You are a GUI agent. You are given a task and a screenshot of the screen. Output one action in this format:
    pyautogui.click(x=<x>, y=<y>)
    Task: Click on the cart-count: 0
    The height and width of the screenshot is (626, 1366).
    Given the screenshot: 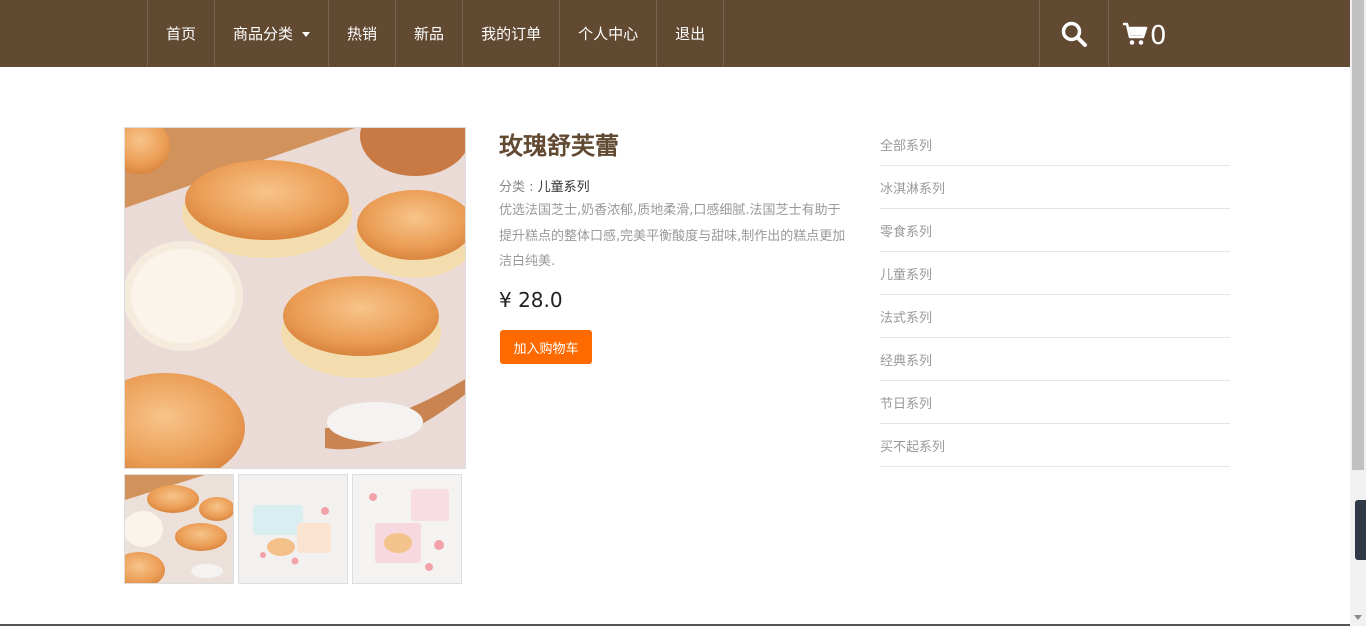 What is the action you would take?
    pyautogui.click(x=1158, y=36)
    